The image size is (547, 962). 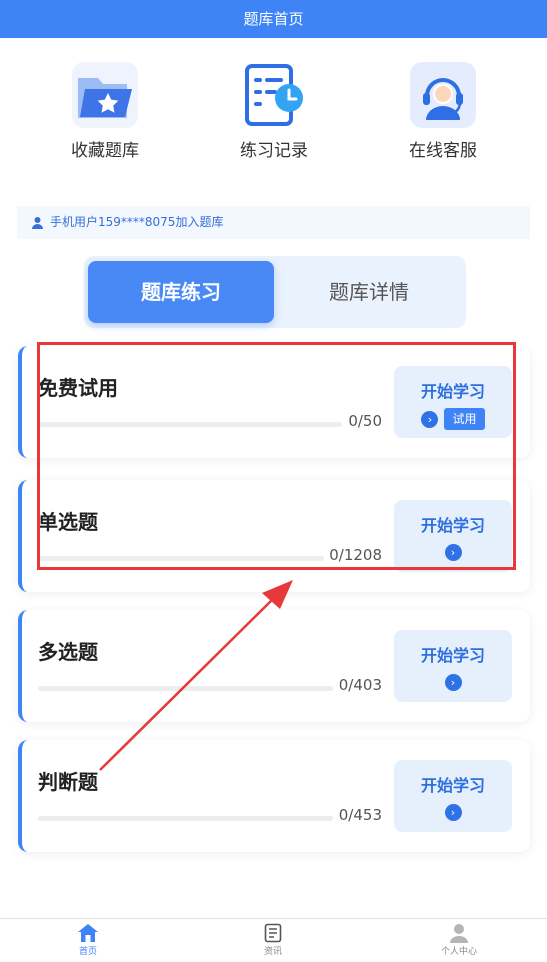 I want to click on page-title: 题库首页, so click(x=273, y=19).